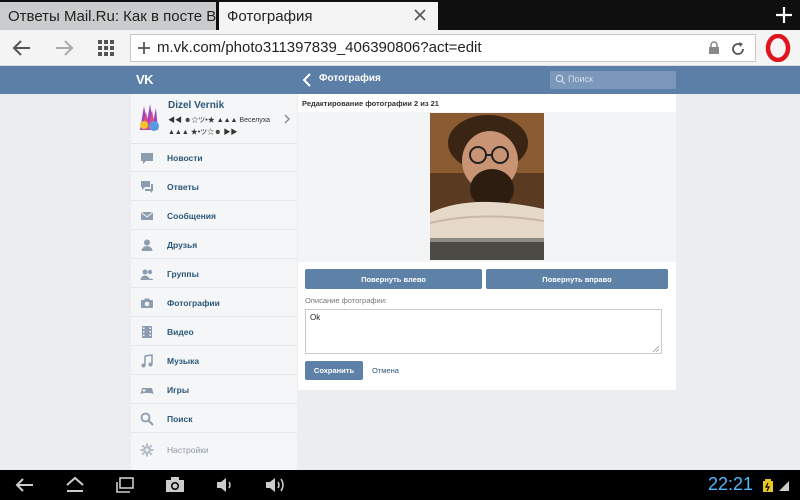 The height and width of the screenshot is (500, 800). What do you see at coordinates (214, 245) in the screenshot?
I see `sidebar-item-friends: Друзья` at bounding box center [214, 245].